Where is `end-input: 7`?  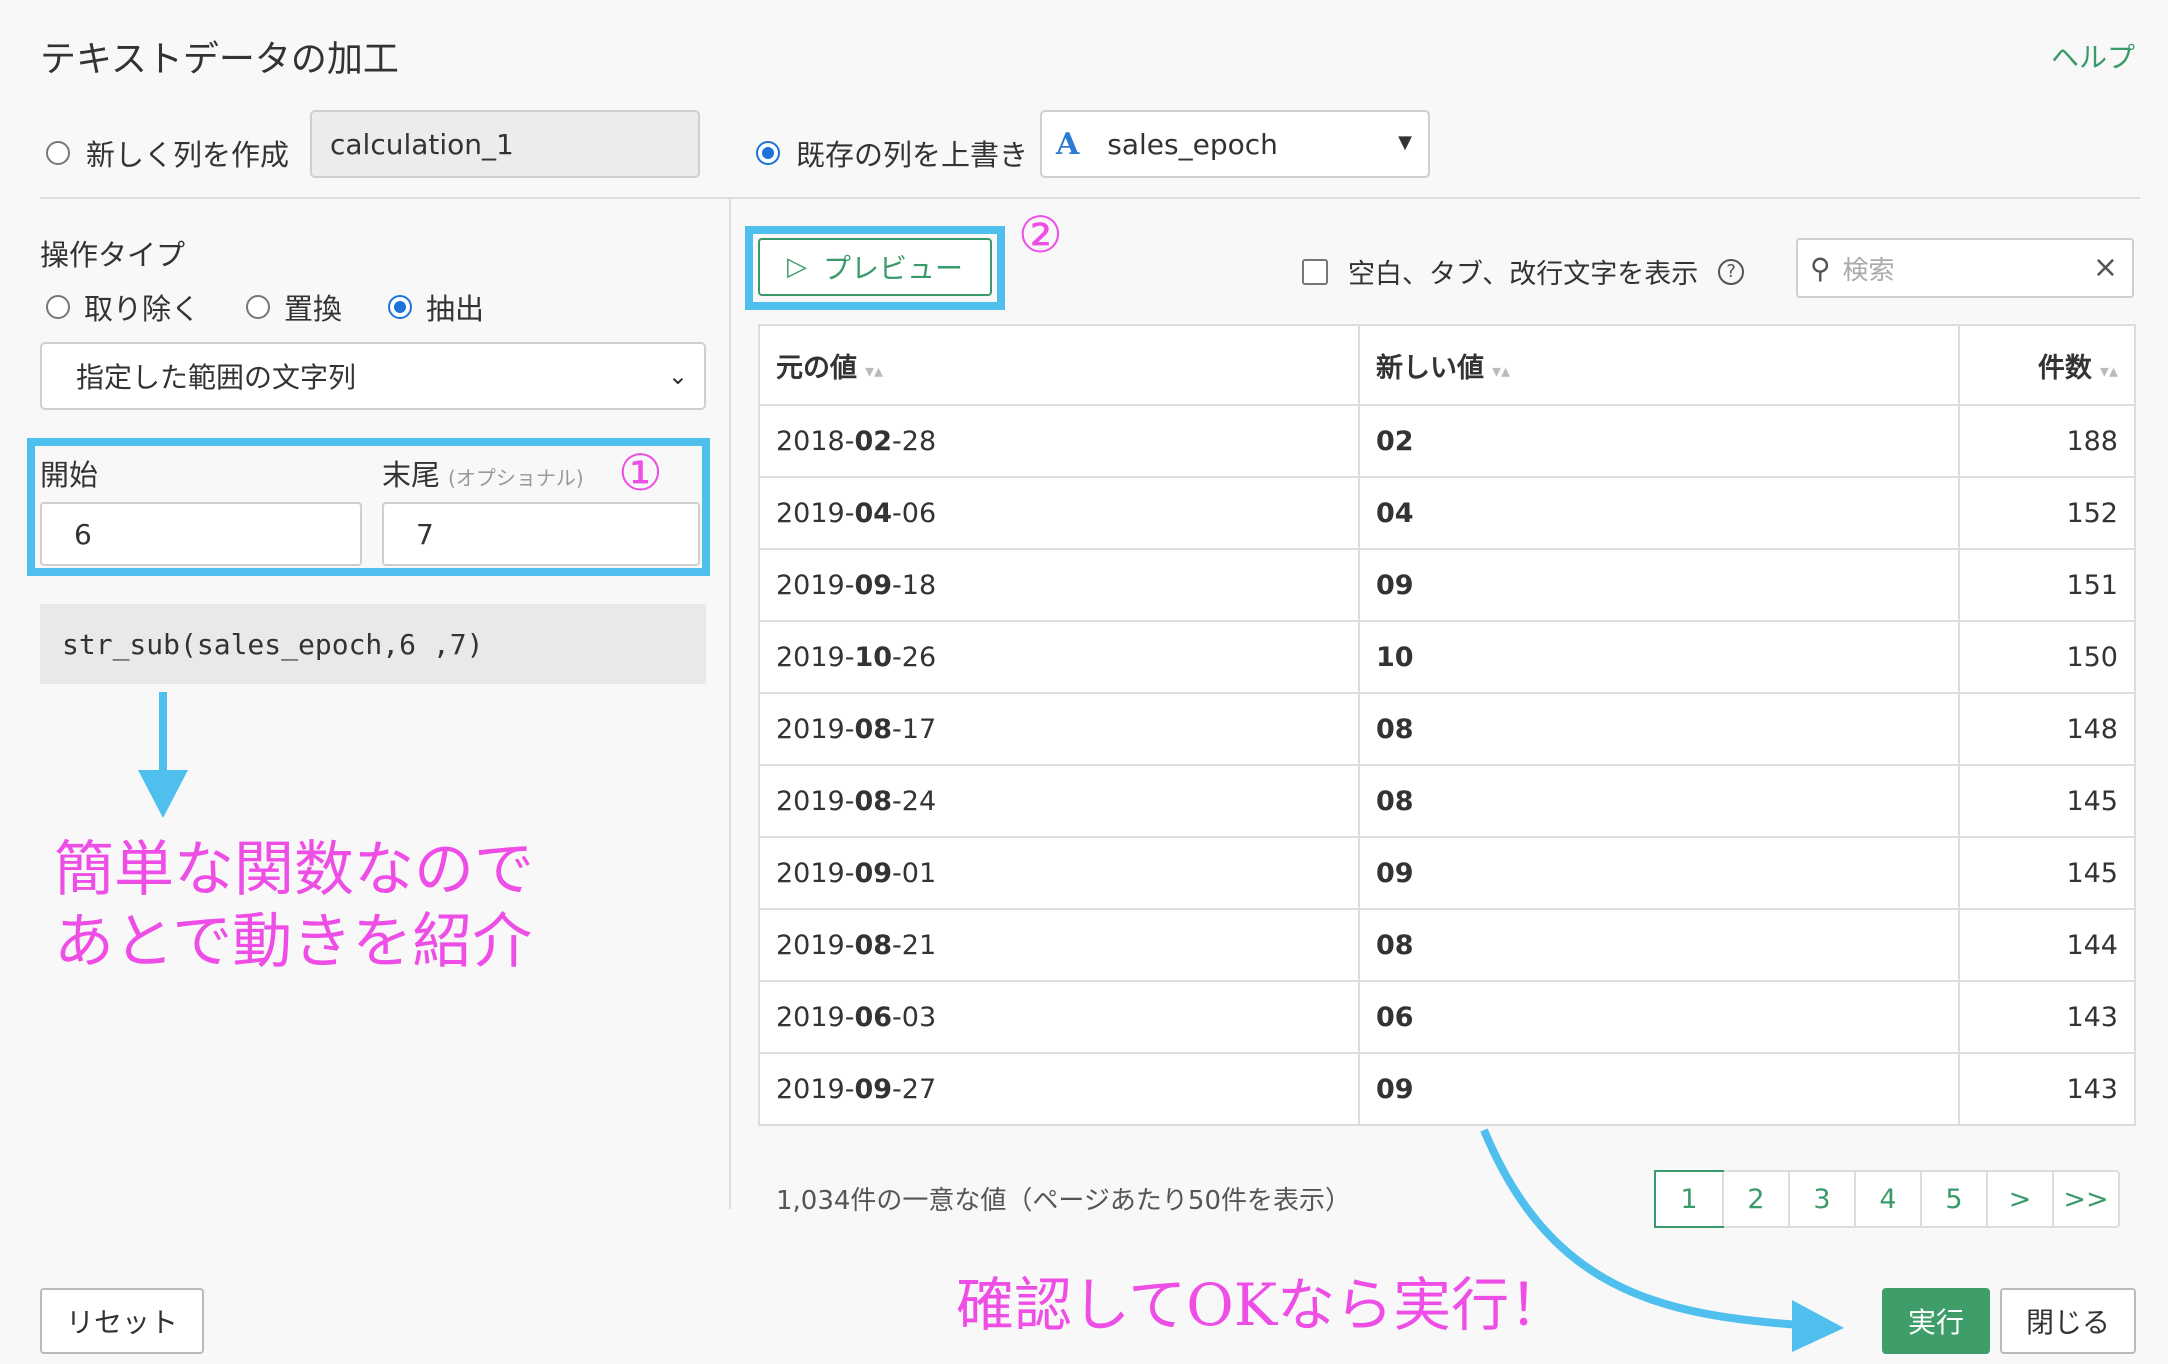 end-input: 7 is located at coordinates (541, 534).